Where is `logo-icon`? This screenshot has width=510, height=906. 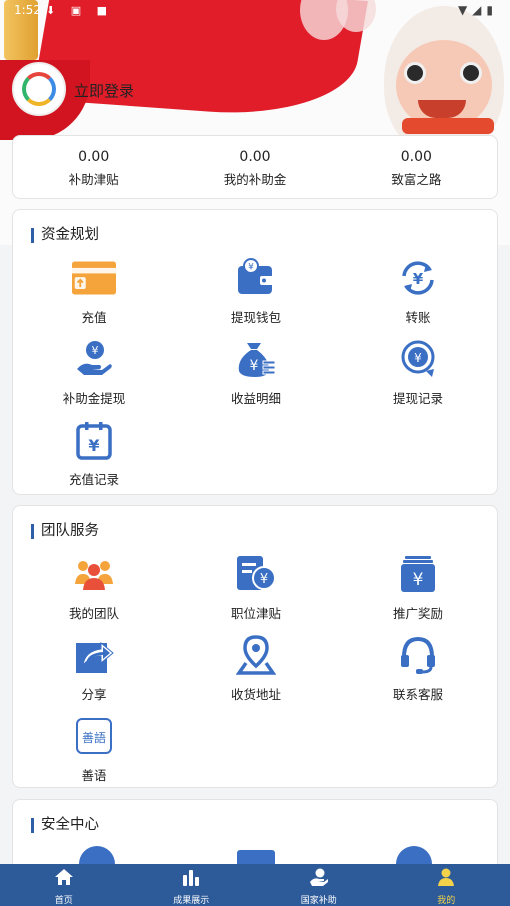
logo-icon is located at coordinates (39, 89).